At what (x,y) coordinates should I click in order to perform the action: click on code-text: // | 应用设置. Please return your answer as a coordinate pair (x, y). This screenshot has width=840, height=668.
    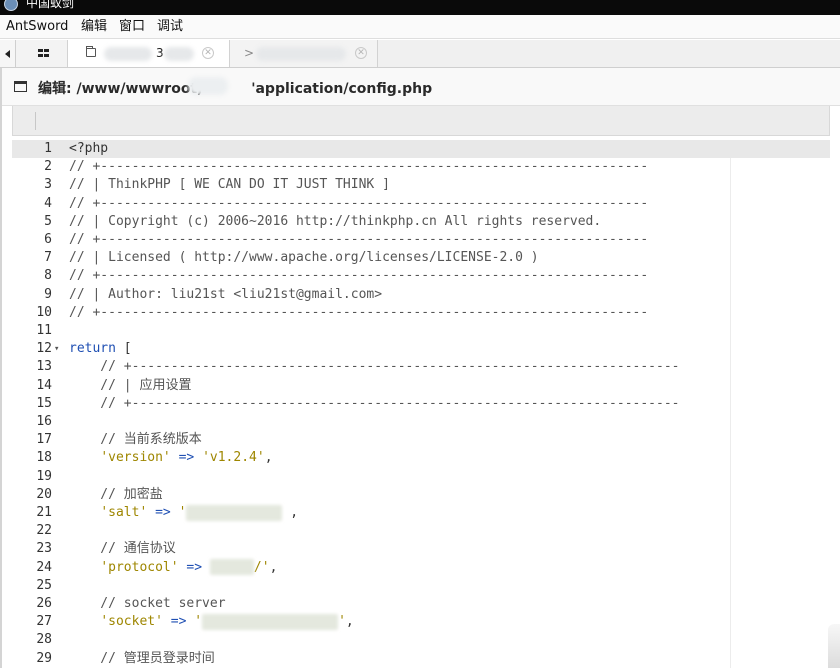
    Looking at the image, I should click on (130, 385).